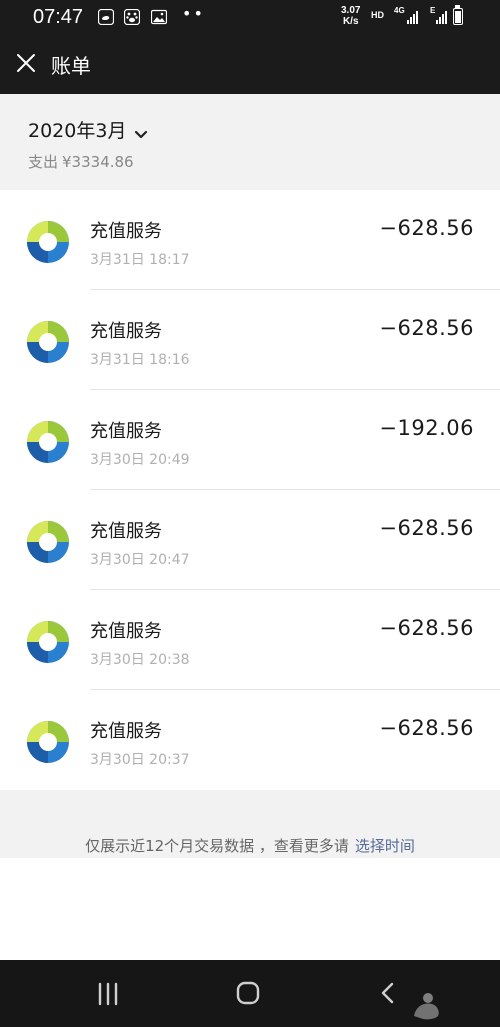 This screenshot has width=500, height=1027. I want to click on back-icon, so click(390, 994).